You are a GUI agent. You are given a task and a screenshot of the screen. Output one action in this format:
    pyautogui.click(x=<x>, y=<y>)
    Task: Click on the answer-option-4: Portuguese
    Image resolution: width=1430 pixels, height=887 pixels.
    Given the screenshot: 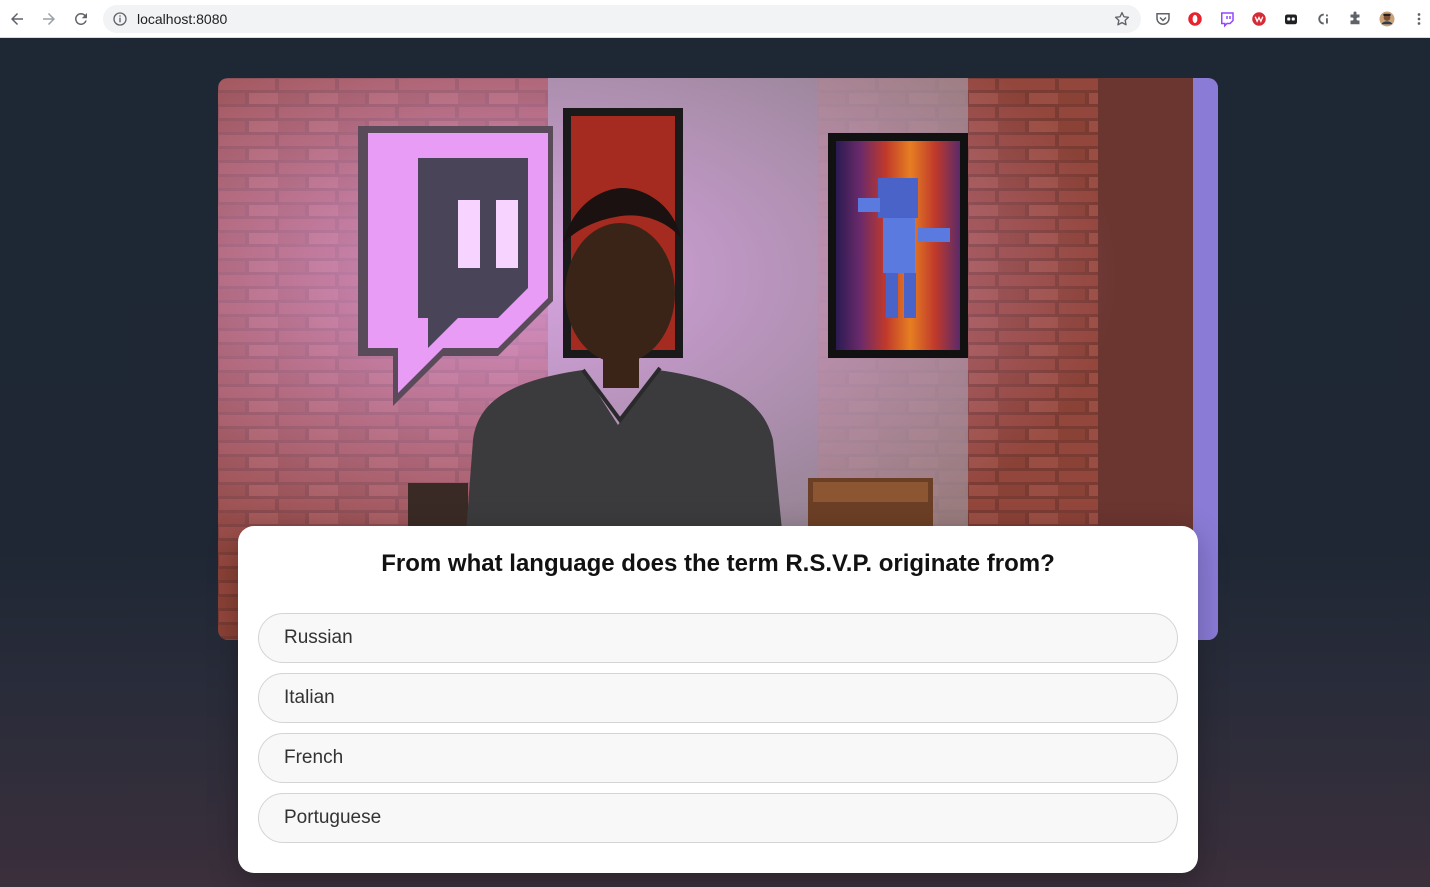 What is the action you would take?
    pyautogui.click(x=718, y=818)
    